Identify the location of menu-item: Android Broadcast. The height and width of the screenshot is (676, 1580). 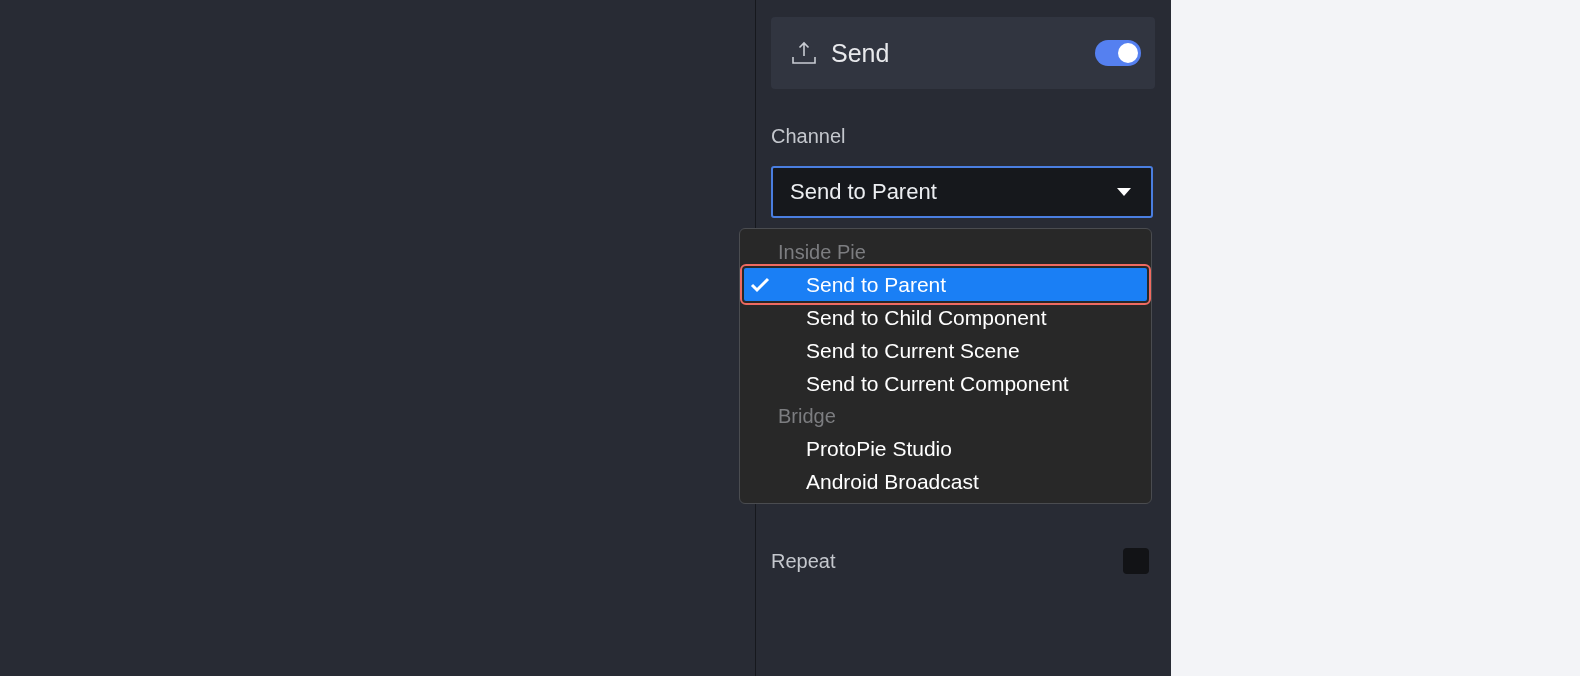
(945, 481).